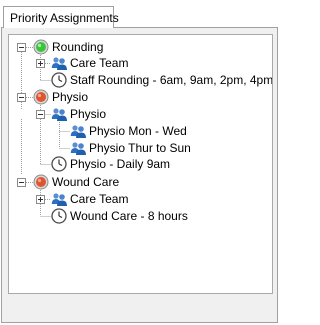  I want to click on tree-node-wound-care: Wound Care, so click(140, 183).